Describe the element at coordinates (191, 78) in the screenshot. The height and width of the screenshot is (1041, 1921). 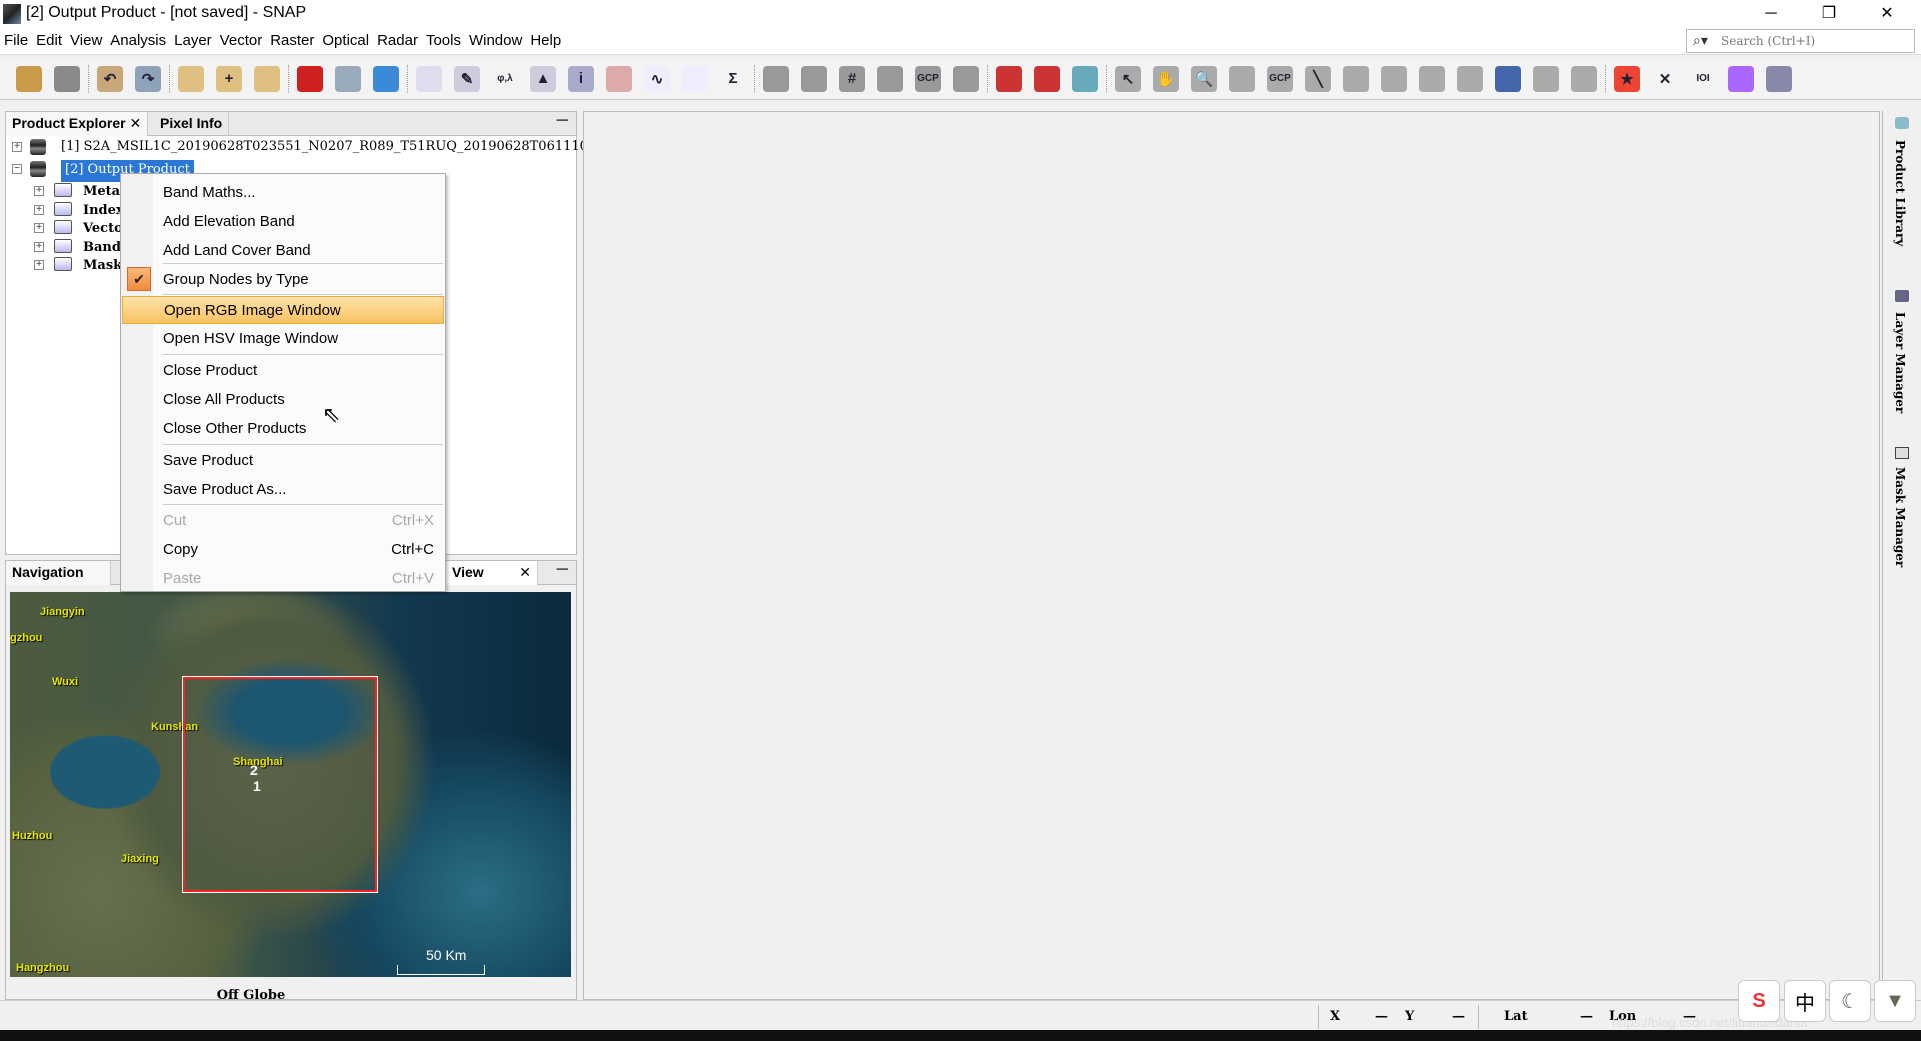
I see `import-icon` at that location.